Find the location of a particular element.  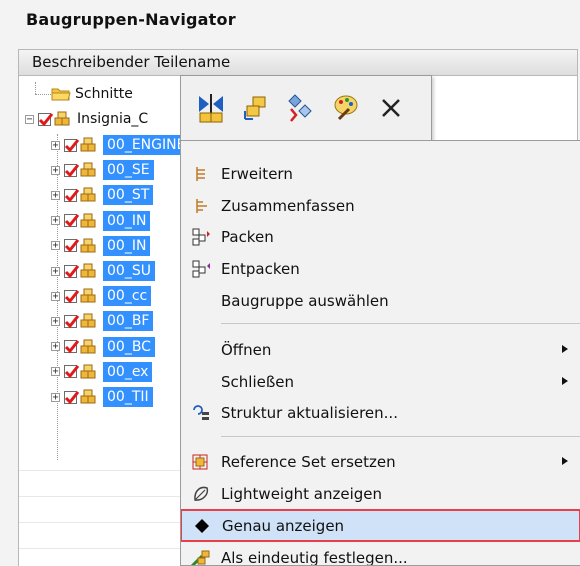

menu-item-label: Genau anzeigen is located at coordinates (283, 525).